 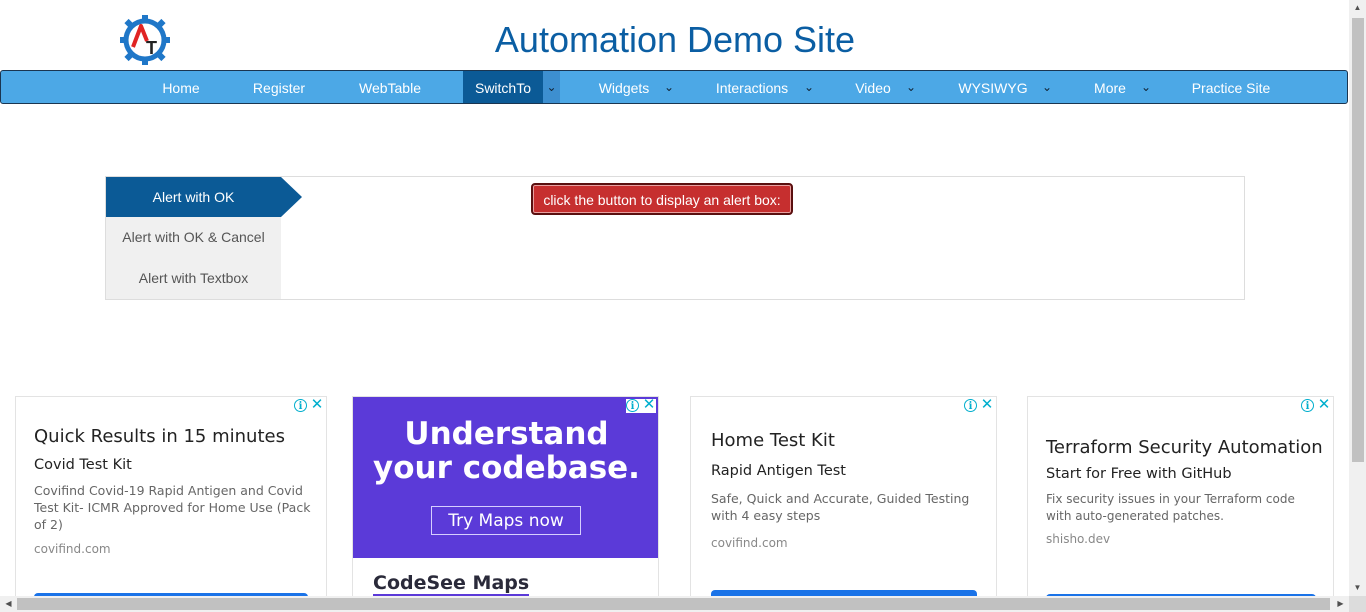 I want to click on scroll-right-arrow-icon: ▶, so click(x=1340, y=604).